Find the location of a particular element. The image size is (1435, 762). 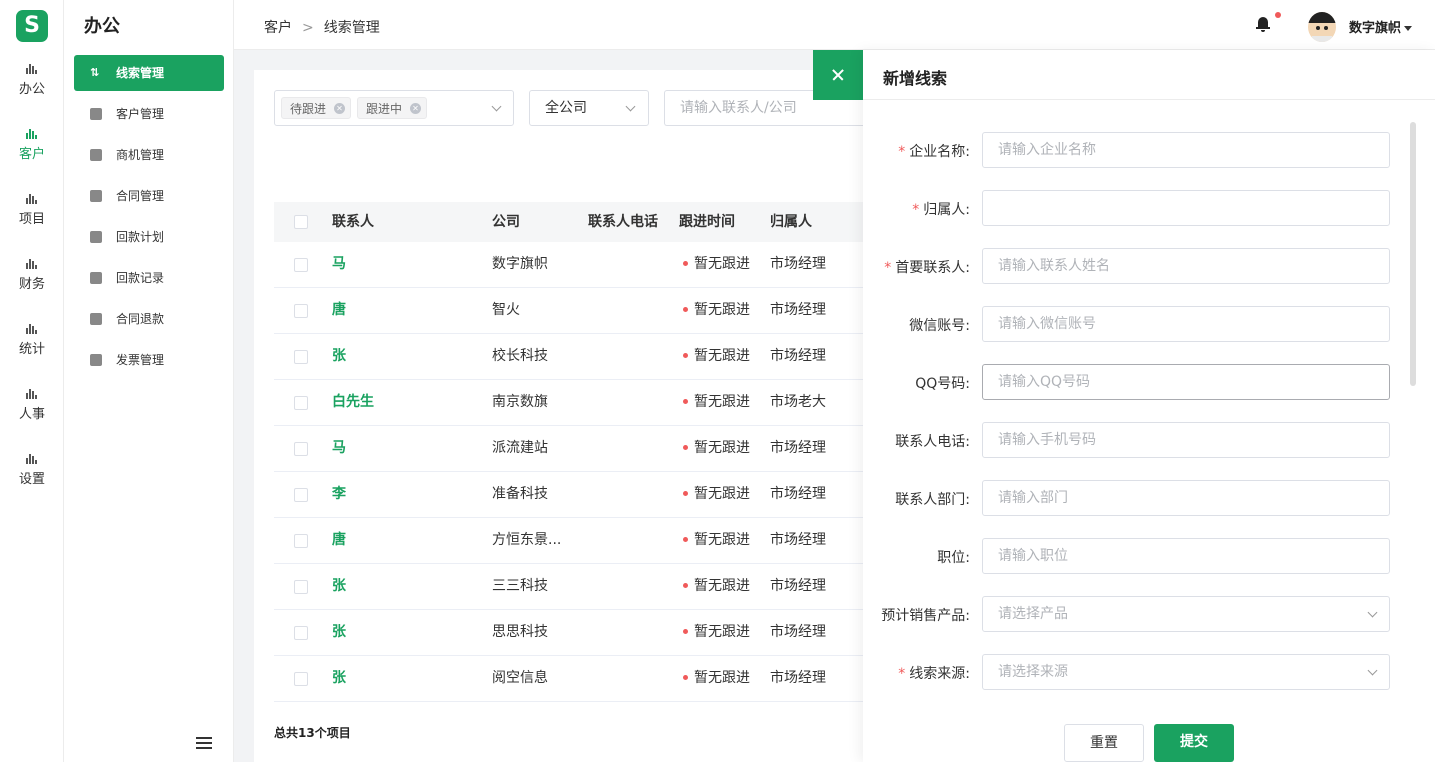

reset-button: 重置 is located at coordinates (1104, 743).